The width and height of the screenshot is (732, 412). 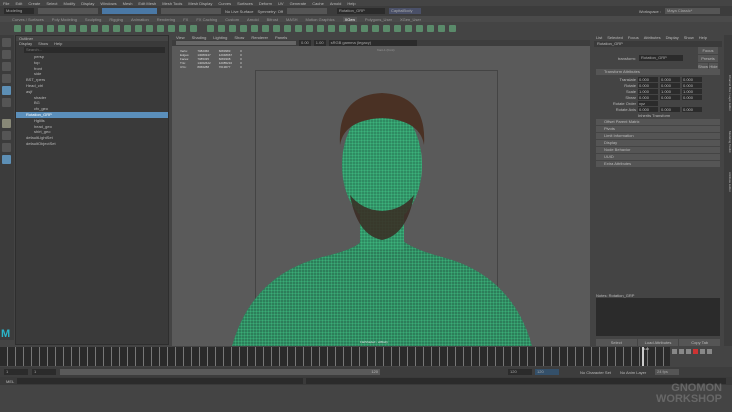 What do you see at coordinates (703, 37) in the screenshot?
I see `attribute-menu-item: Help` at bounding box center [703, 37].